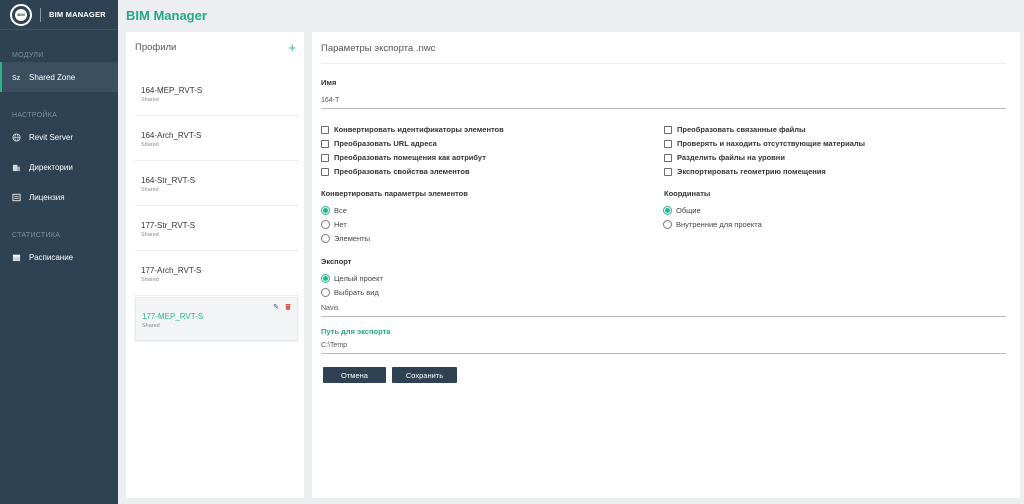 This screenshot has width=1024, height=504. I want to click on logo: BIM BIM MANAGER, so click(59, 15).